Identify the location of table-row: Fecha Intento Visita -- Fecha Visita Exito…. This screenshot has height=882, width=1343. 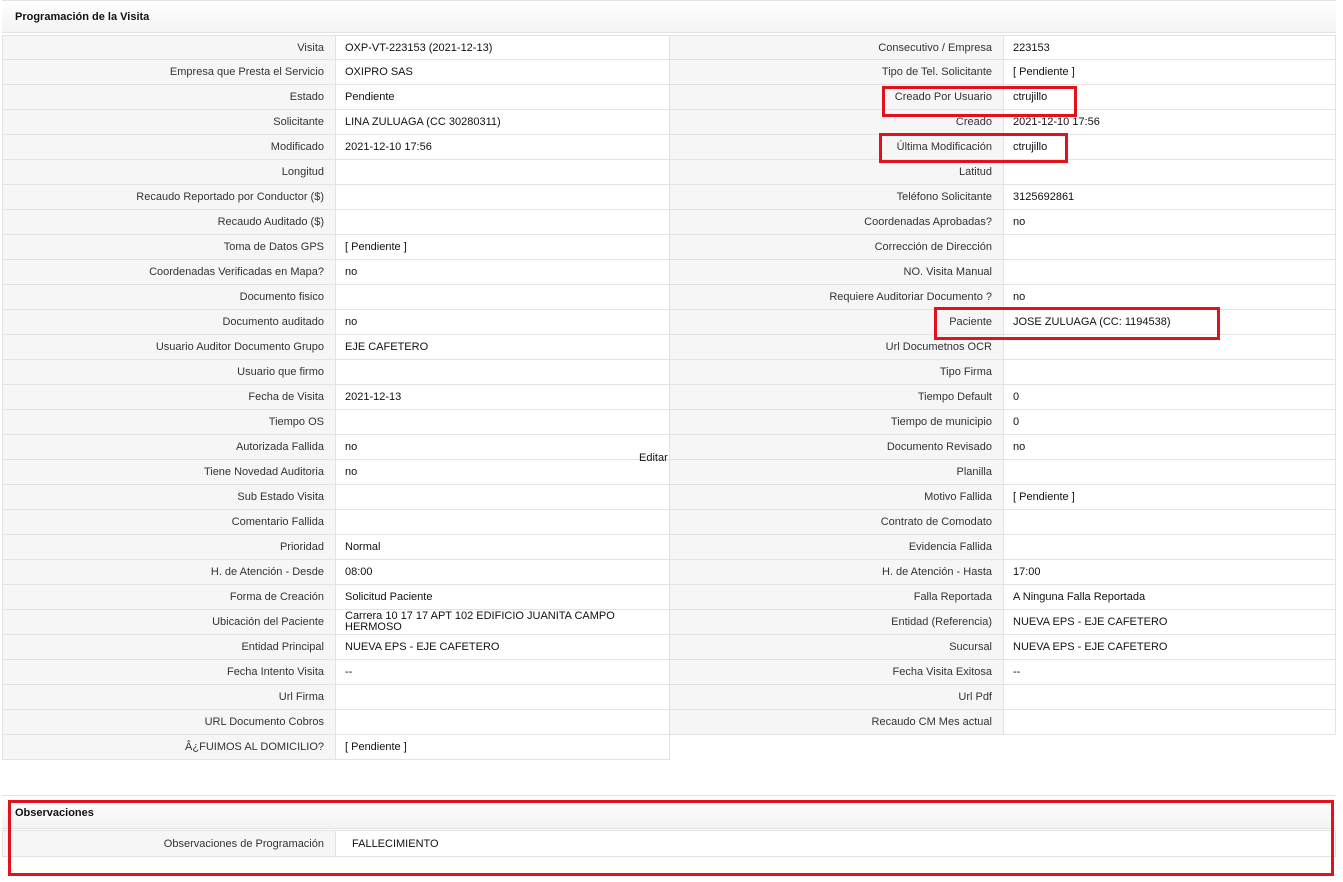
(669, 672).